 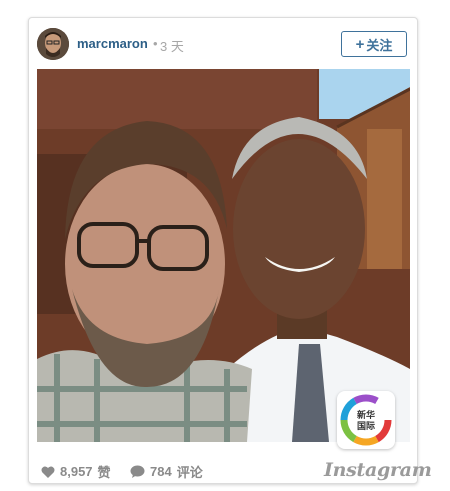 I want to click on username-link: marcmaron, so click(x=112, y=43).